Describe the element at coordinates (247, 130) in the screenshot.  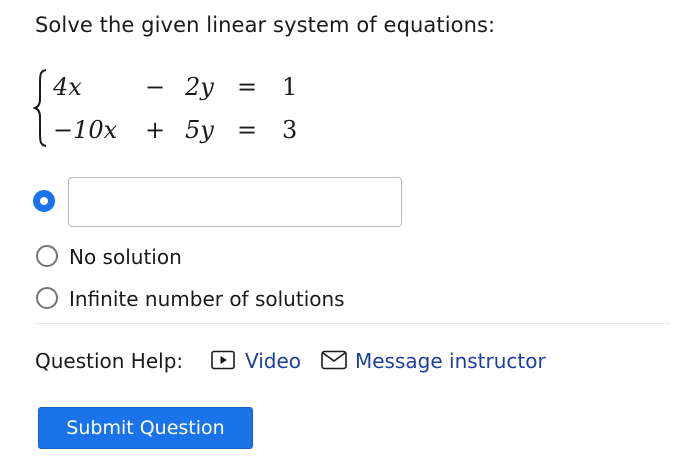
I see `eq2-equals: =` at that location.